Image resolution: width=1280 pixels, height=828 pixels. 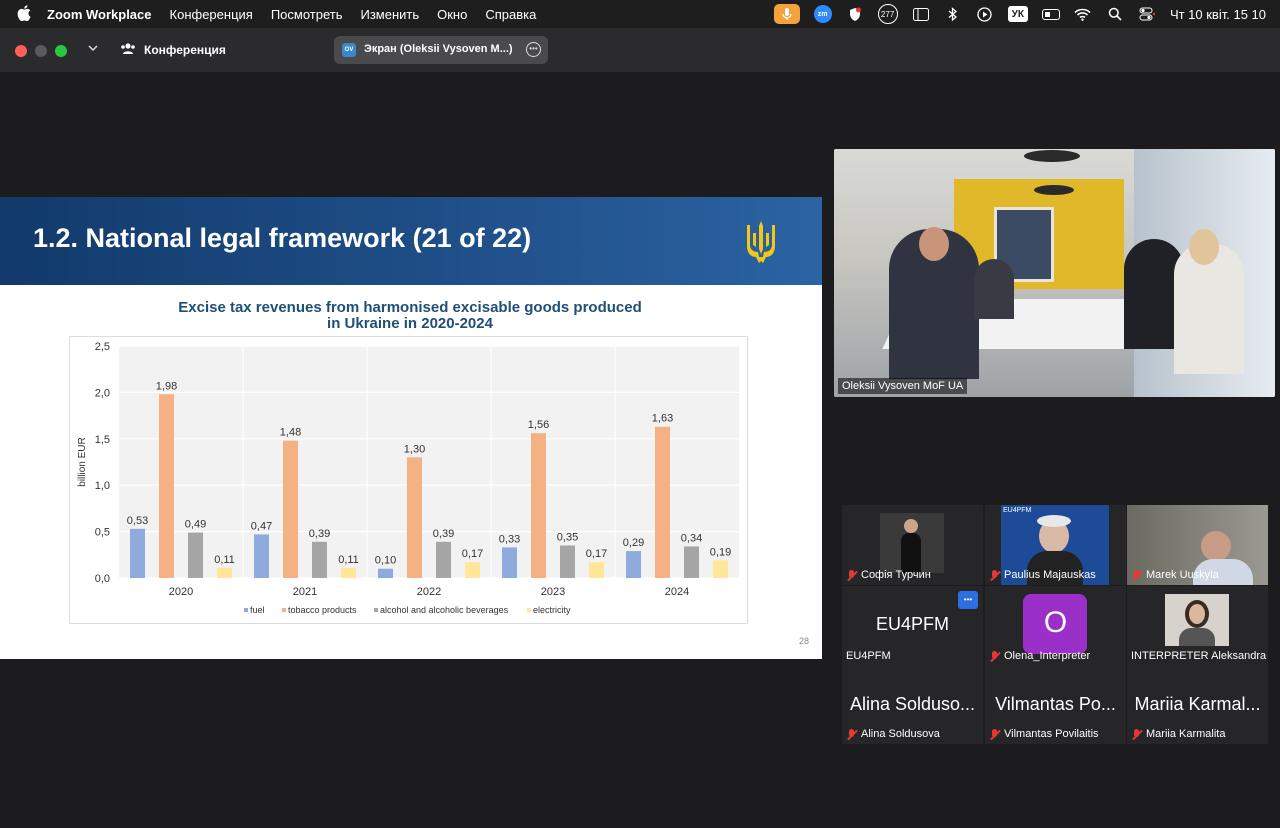 What do you see at coordinates (25, 14) in the screenshot?
I see `apple-icon` at bounding box center [25, 14].